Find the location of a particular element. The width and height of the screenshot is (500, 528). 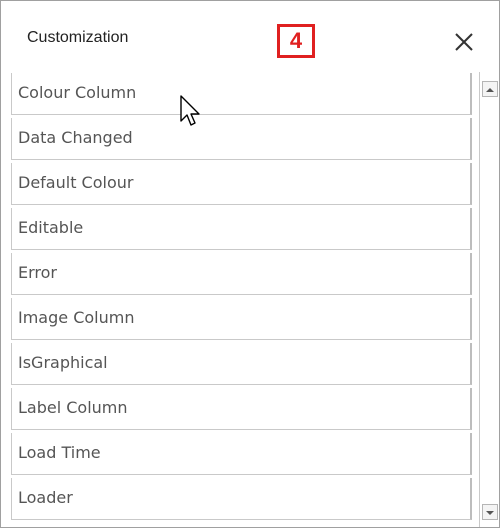

vertical-scrollbar is located at coordinates (489, 299).